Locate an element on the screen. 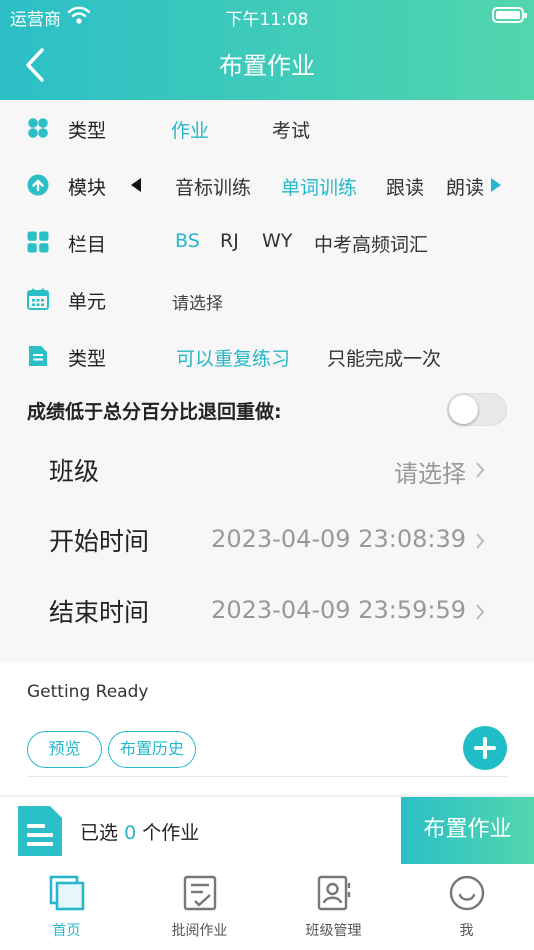 The width and height of the screenshot is (534, 950). assign-homework-button: 布置作业 is located at coordinates (467, 831).